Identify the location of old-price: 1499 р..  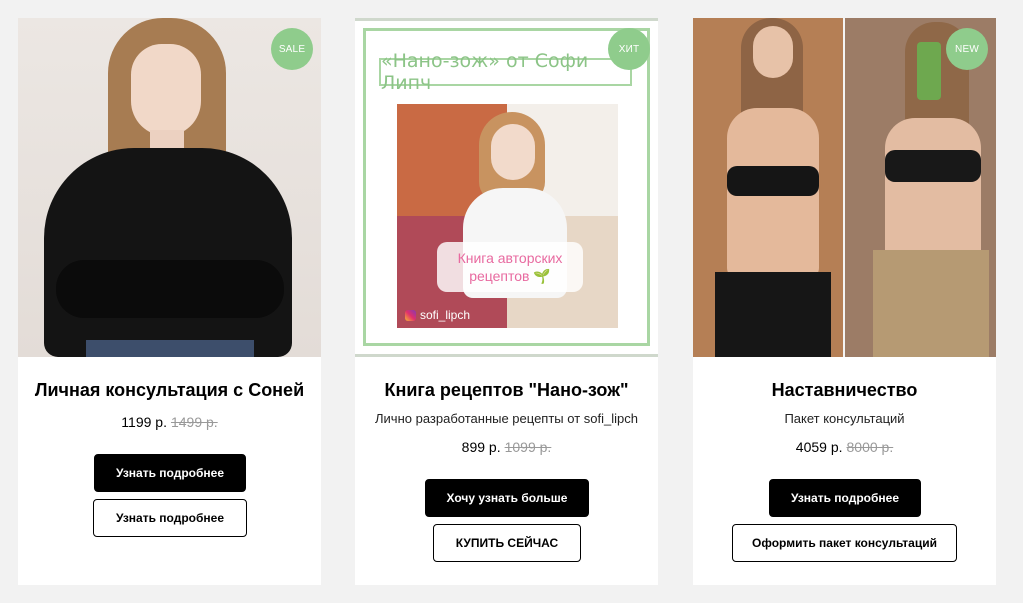
(194, 422).